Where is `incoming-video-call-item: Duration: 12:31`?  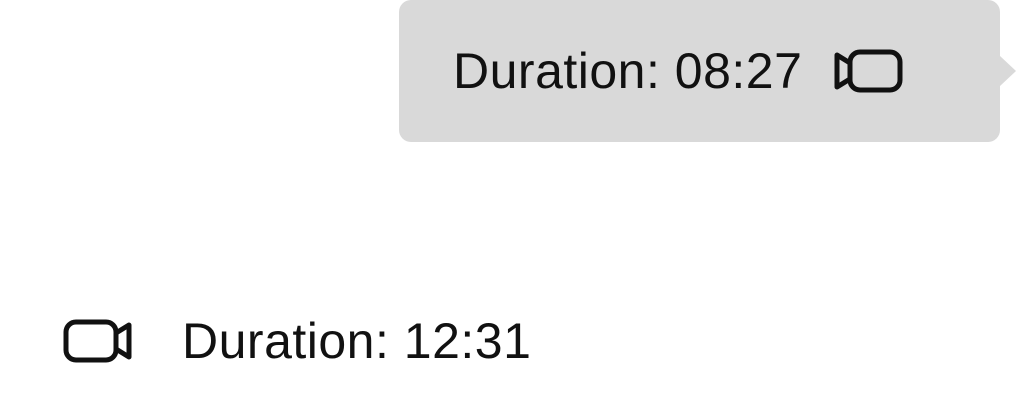 incoming-video-call-item: Duration: 12:31 is located at coordinates (296, 341).